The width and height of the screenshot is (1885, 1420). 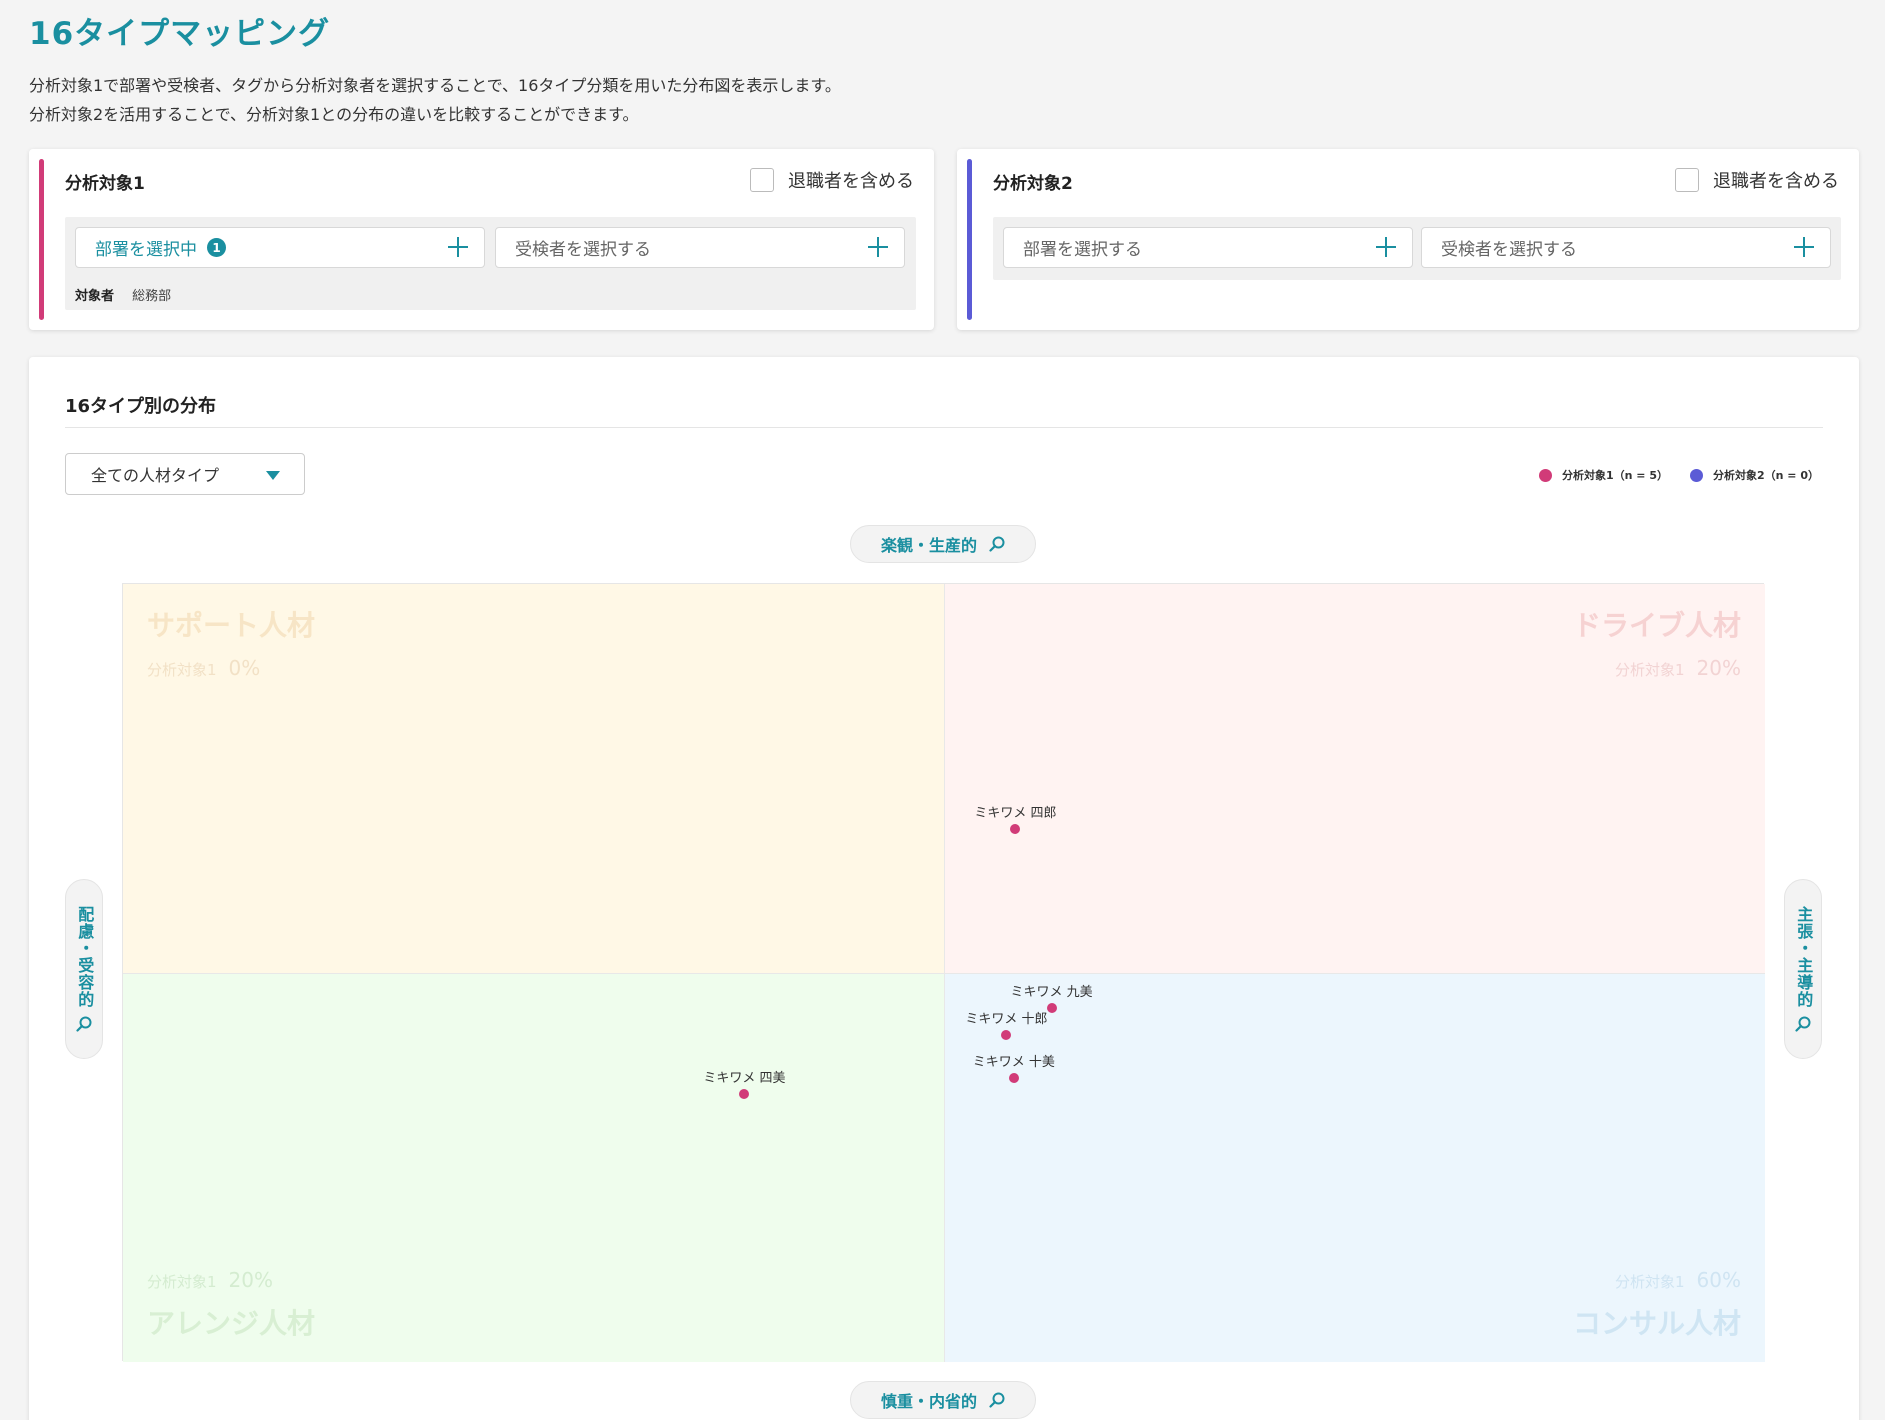 I want to click on target1-card: 分析対象1 退職者を含める 部署を選択中 1 受検者を選択する 対象者 総務部, so click(x=481, y=239).